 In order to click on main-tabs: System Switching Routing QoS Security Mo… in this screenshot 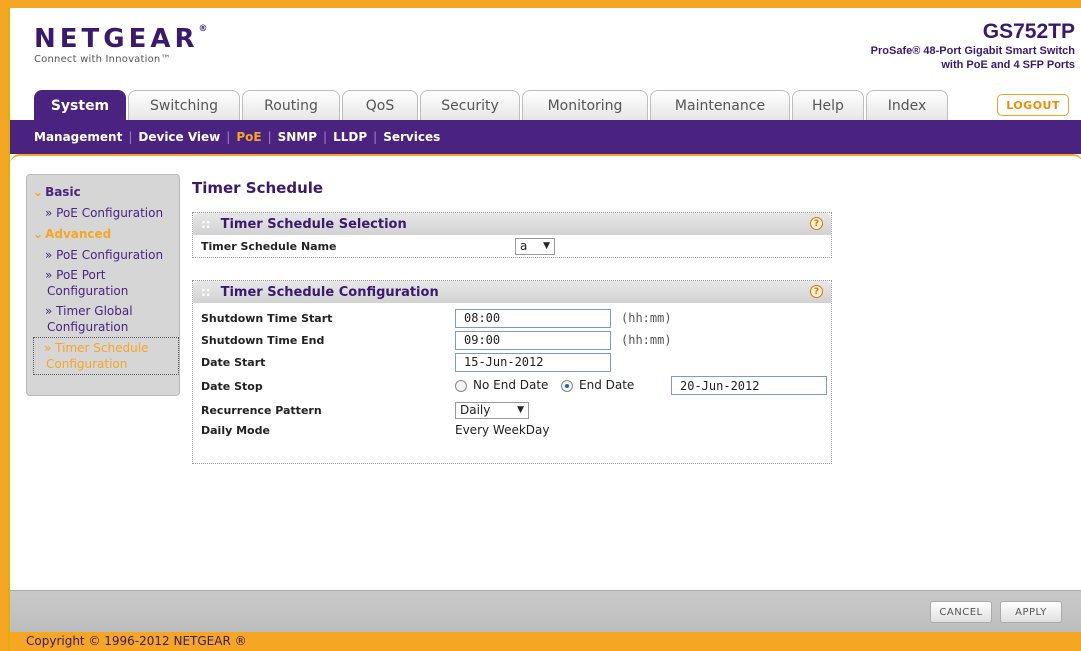, I will do `click(492, 105)`.